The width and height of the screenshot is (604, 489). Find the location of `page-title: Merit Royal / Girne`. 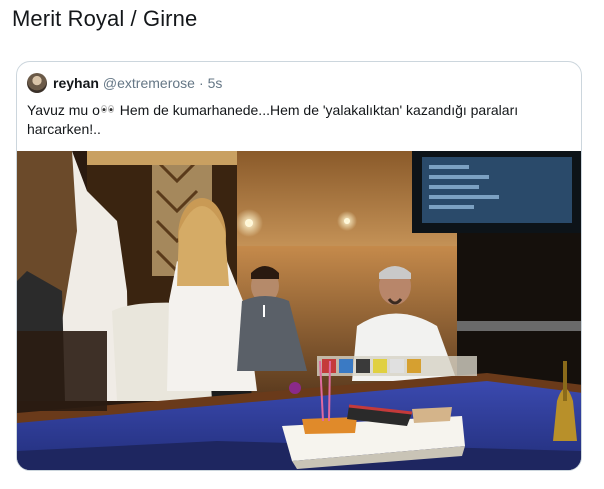

page-title: Merit Royal / Girne is located at coordinates (105, 18).